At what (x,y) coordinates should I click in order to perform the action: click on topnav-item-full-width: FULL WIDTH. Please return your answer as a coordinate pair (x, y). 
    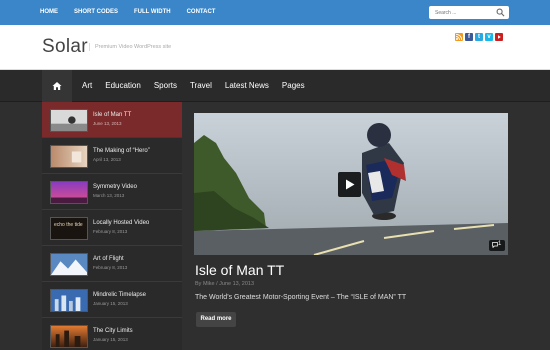
    Looking at the image, I should click on (152, 12).